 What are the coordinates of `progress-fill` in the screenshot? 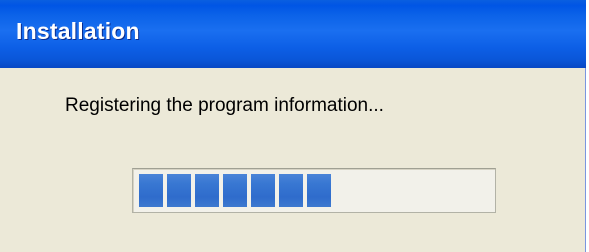 It's located at (235, 190).